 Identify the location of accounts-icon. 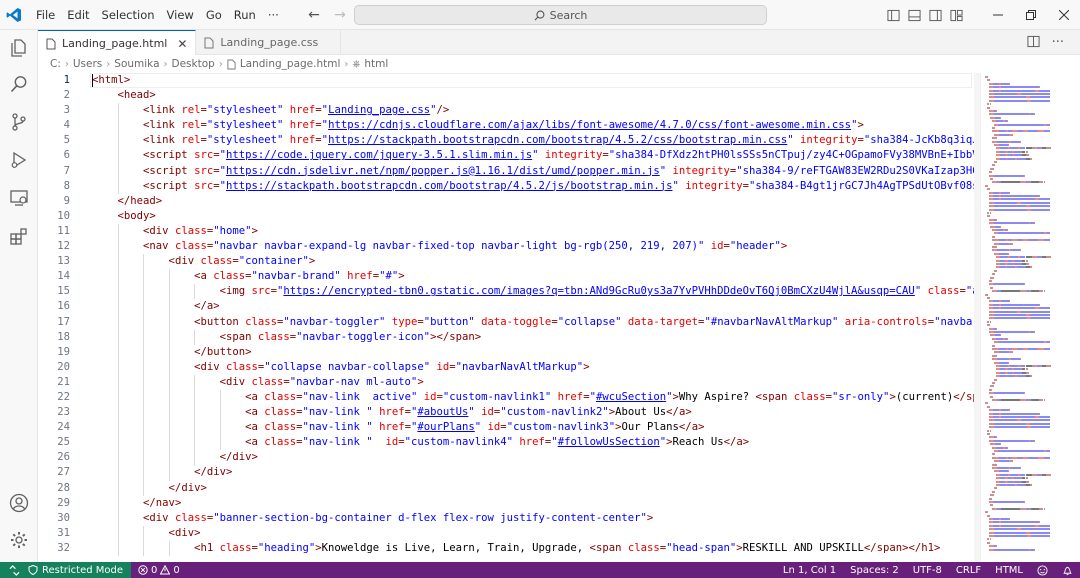
(19, 503).